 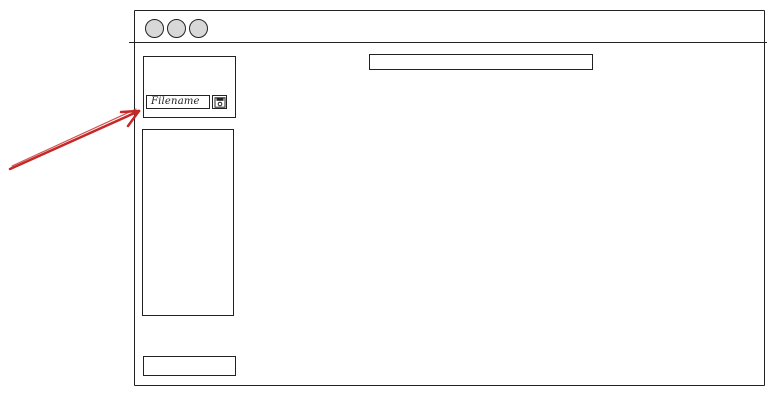 What do you see at coordinates (74, 139) in the screenshot?
I see `annotation-arrow` at bounding box center [74, 139].